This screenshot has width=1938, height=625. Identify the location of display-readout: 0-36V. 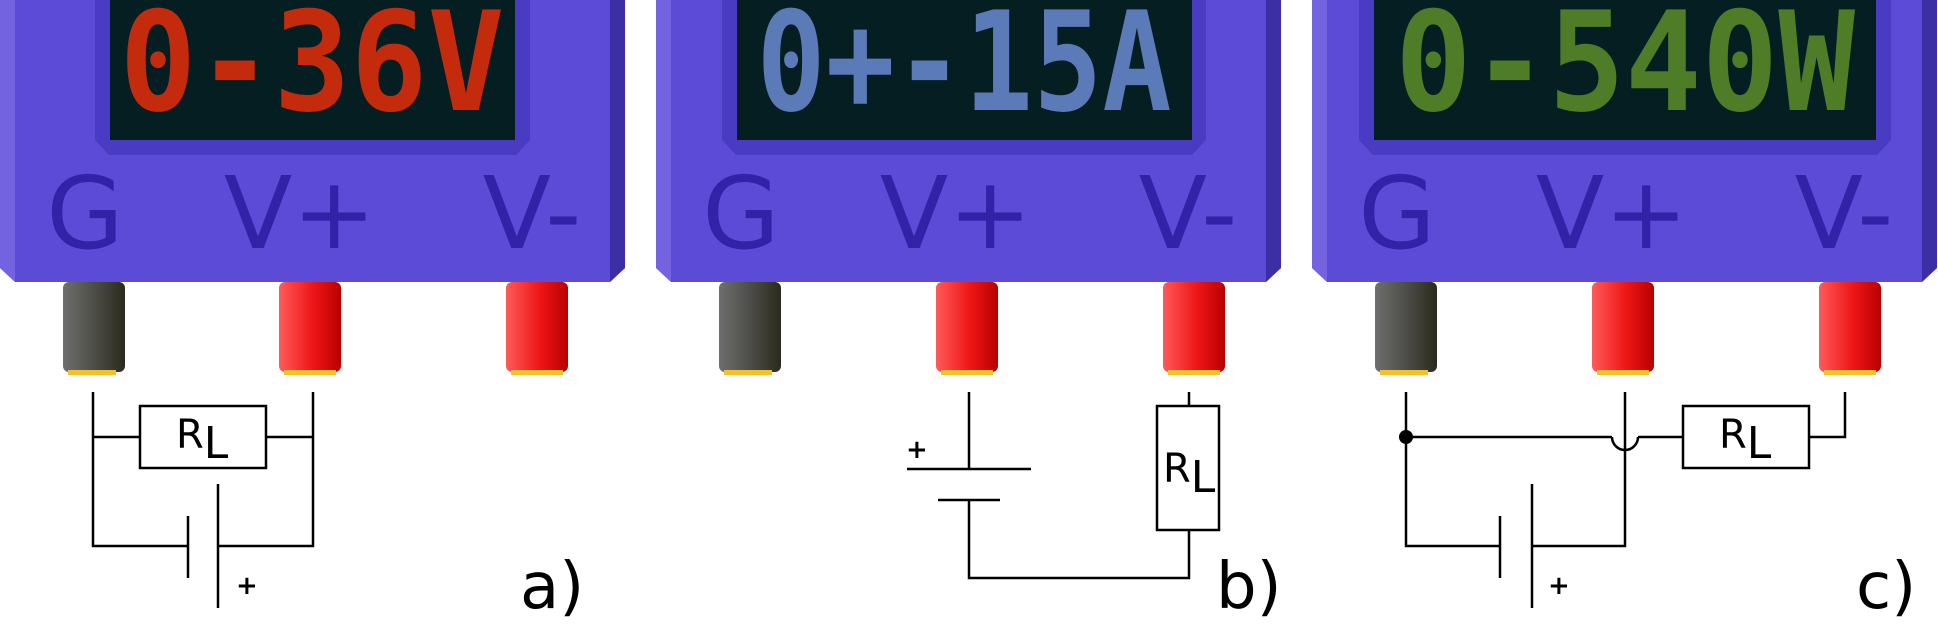
(312, 71).